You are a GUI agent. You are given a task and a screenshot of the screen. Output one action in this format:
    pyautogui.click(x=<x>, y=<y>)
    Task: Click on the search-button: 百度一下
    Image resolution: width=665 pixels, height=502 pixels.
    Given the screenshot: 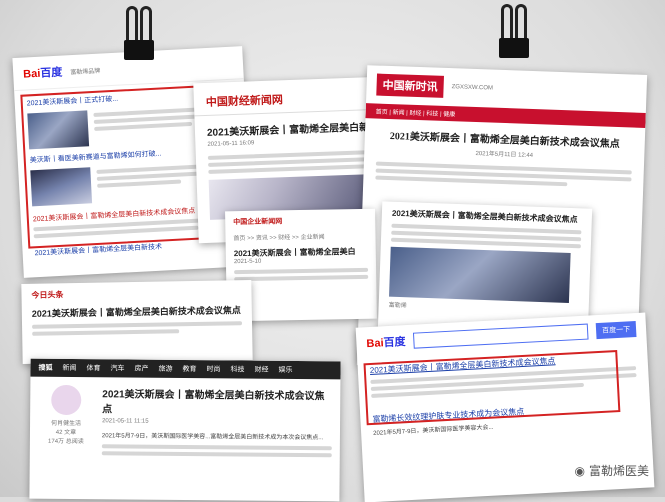 What is the action you would take?
    pyautogui.click(x=616, y=330)
    